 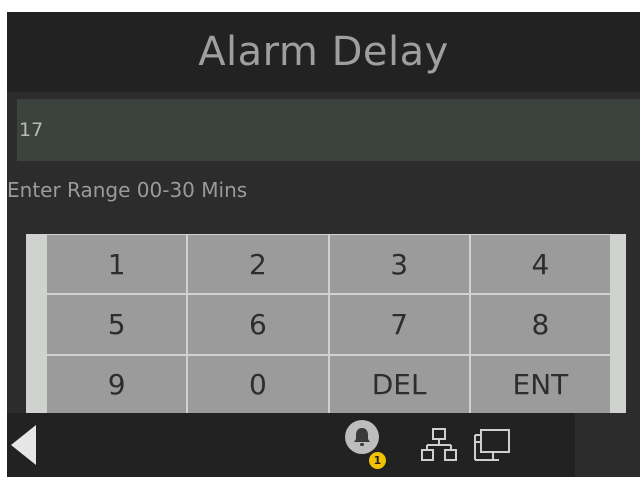 What do you see at coordinates (377, 460) in the screenshot?
I see `alarm-count-badge: 1` at bounding box center [377, 460].